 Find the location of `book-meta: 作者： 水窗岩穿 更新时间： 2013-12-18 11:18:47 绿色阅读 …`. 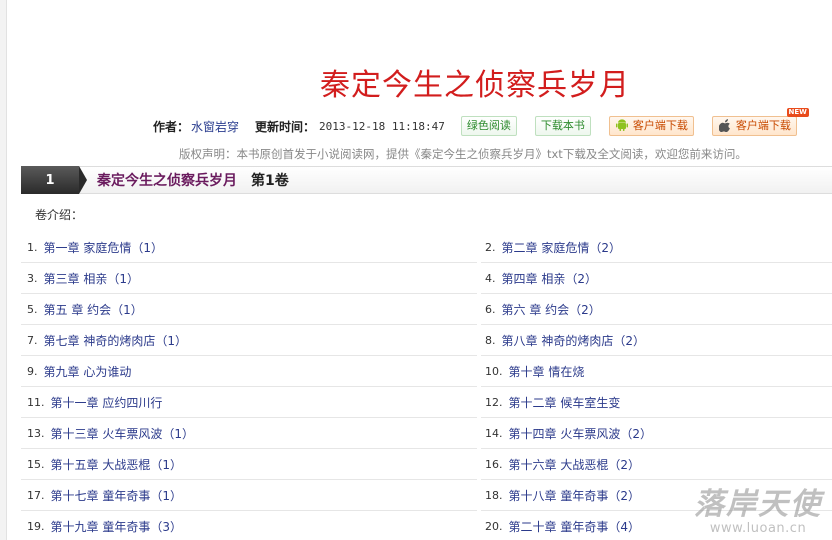

book-meta: 作者： 水窗岩穿 更新时间： 2013-12-18 11:18:47 绿色阅读 … is located at coordinates (484, 122).